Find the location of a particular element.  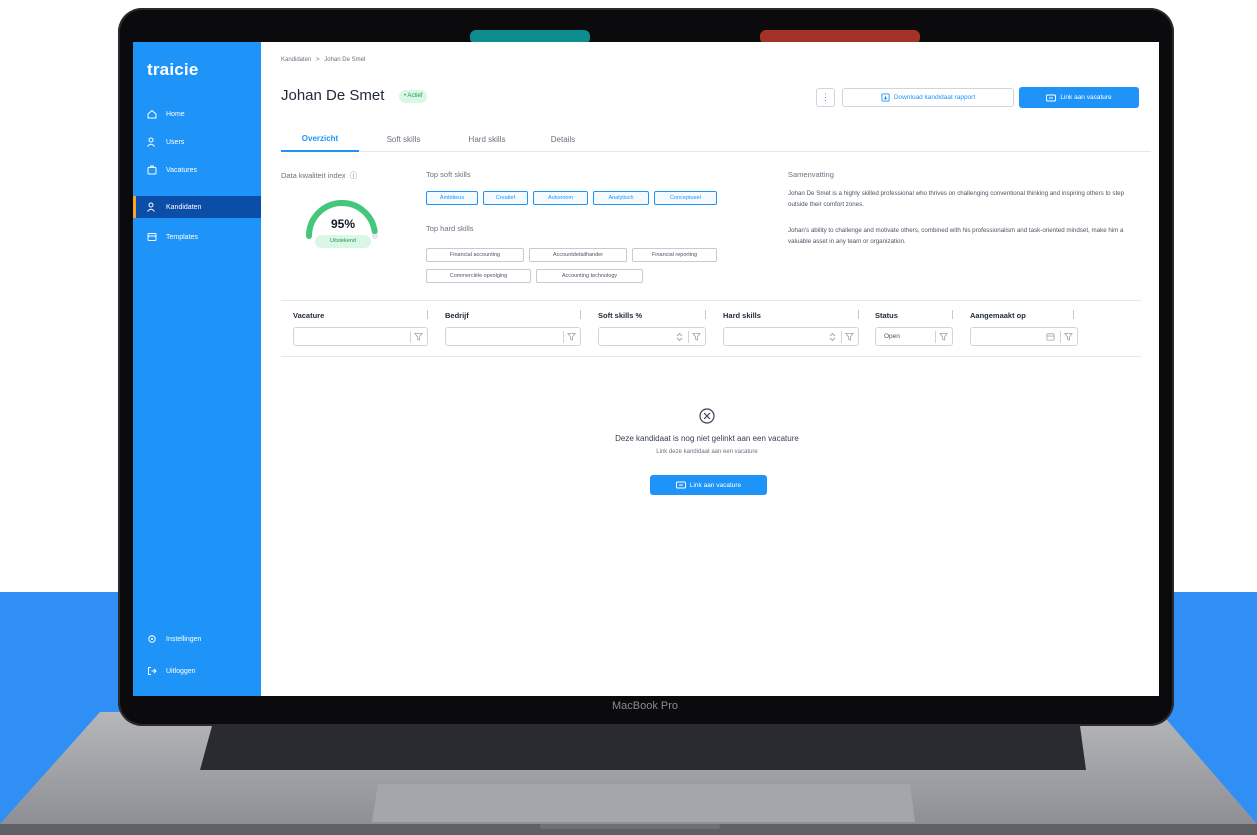

status-badge: • Actief is located at coordinates (413, 96).